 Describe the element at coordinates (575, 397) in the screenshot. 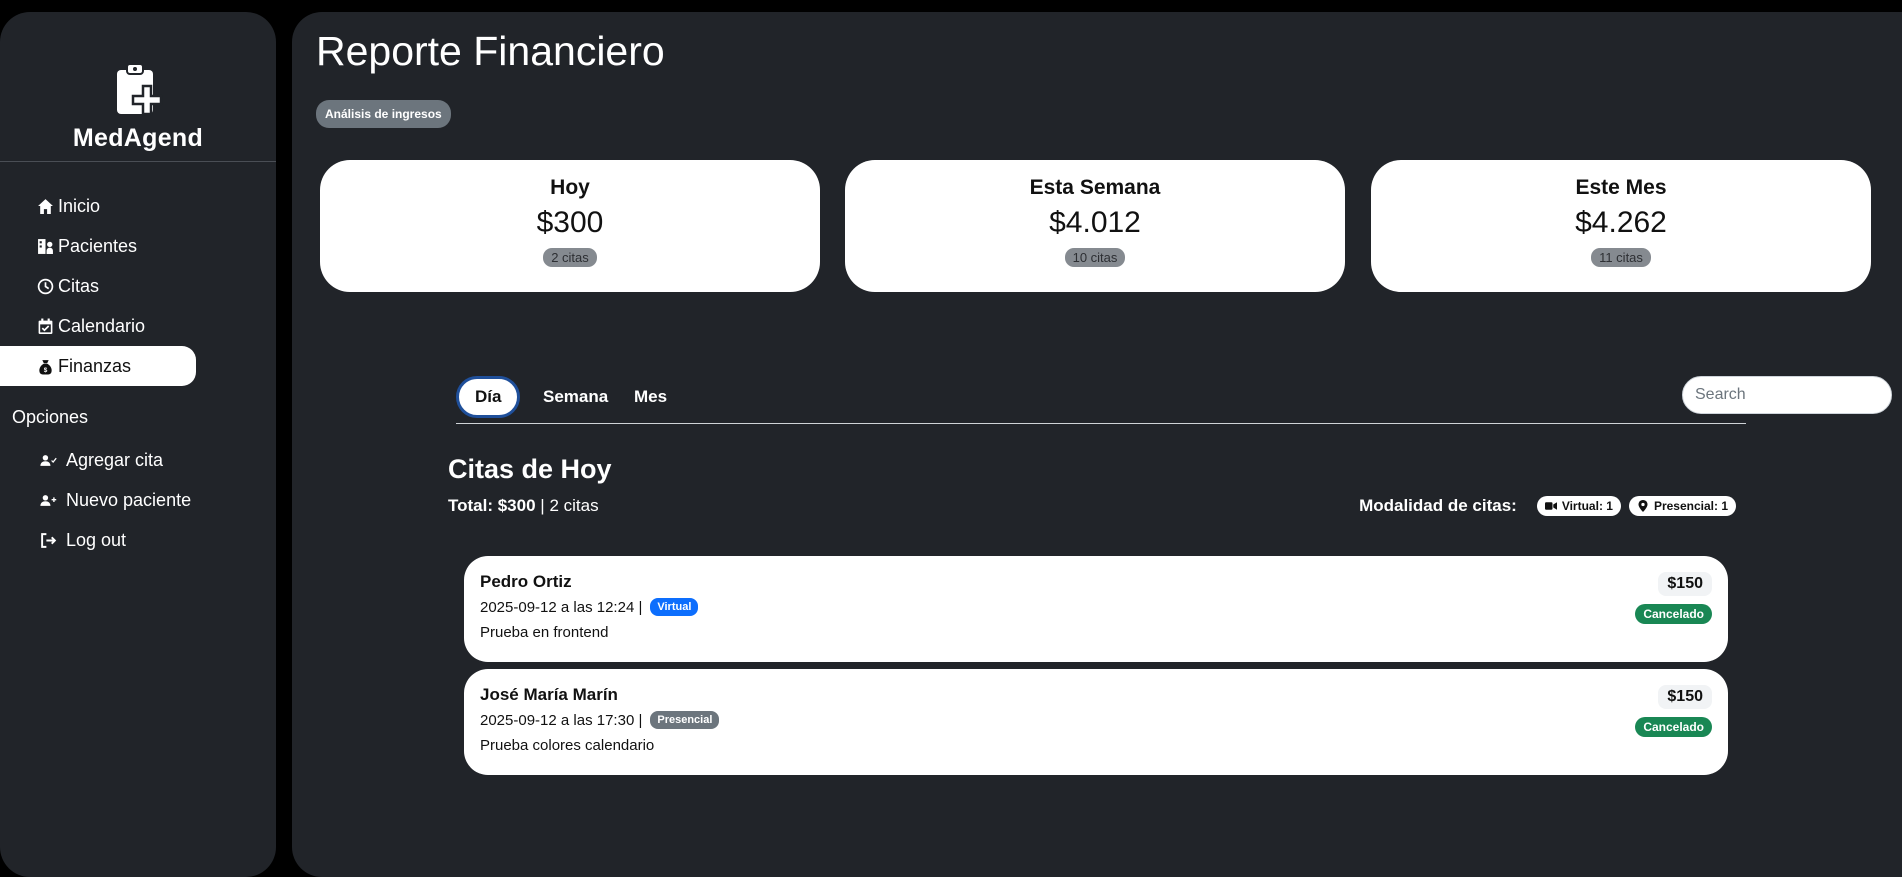

I see `tab-semana: Semana` at that location.